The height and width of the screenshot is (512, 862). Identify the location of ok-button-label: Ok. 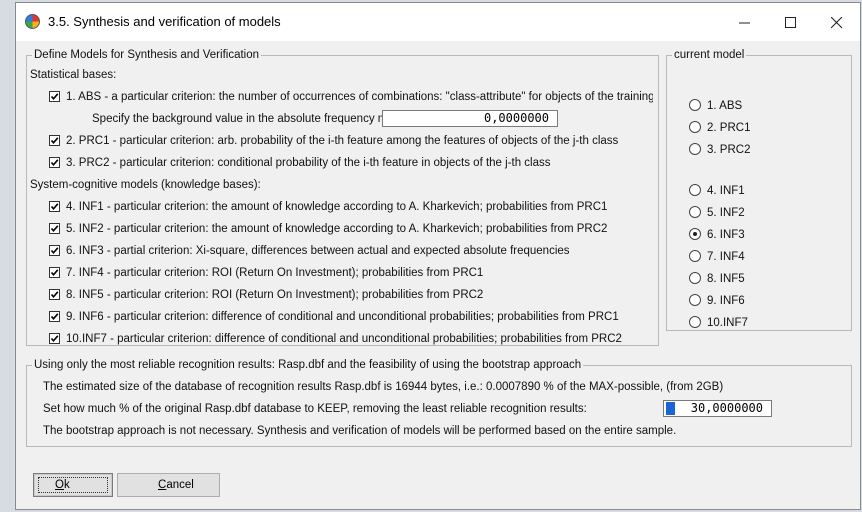
(62, 485).